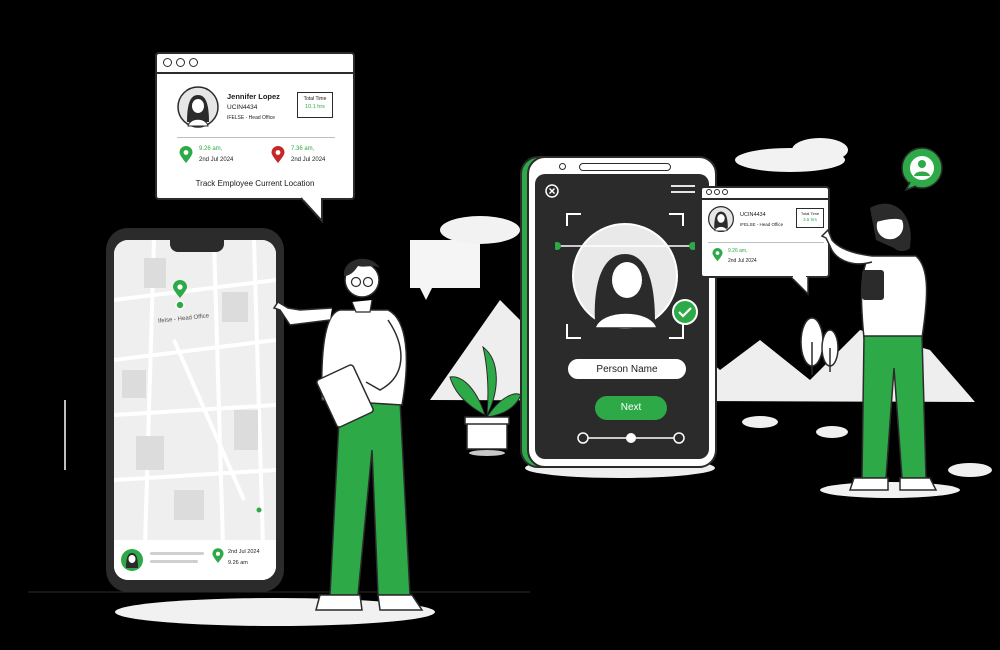  Describe the element at coordinates (552, 191) in the screenshot. I see `close-icon` at that location.